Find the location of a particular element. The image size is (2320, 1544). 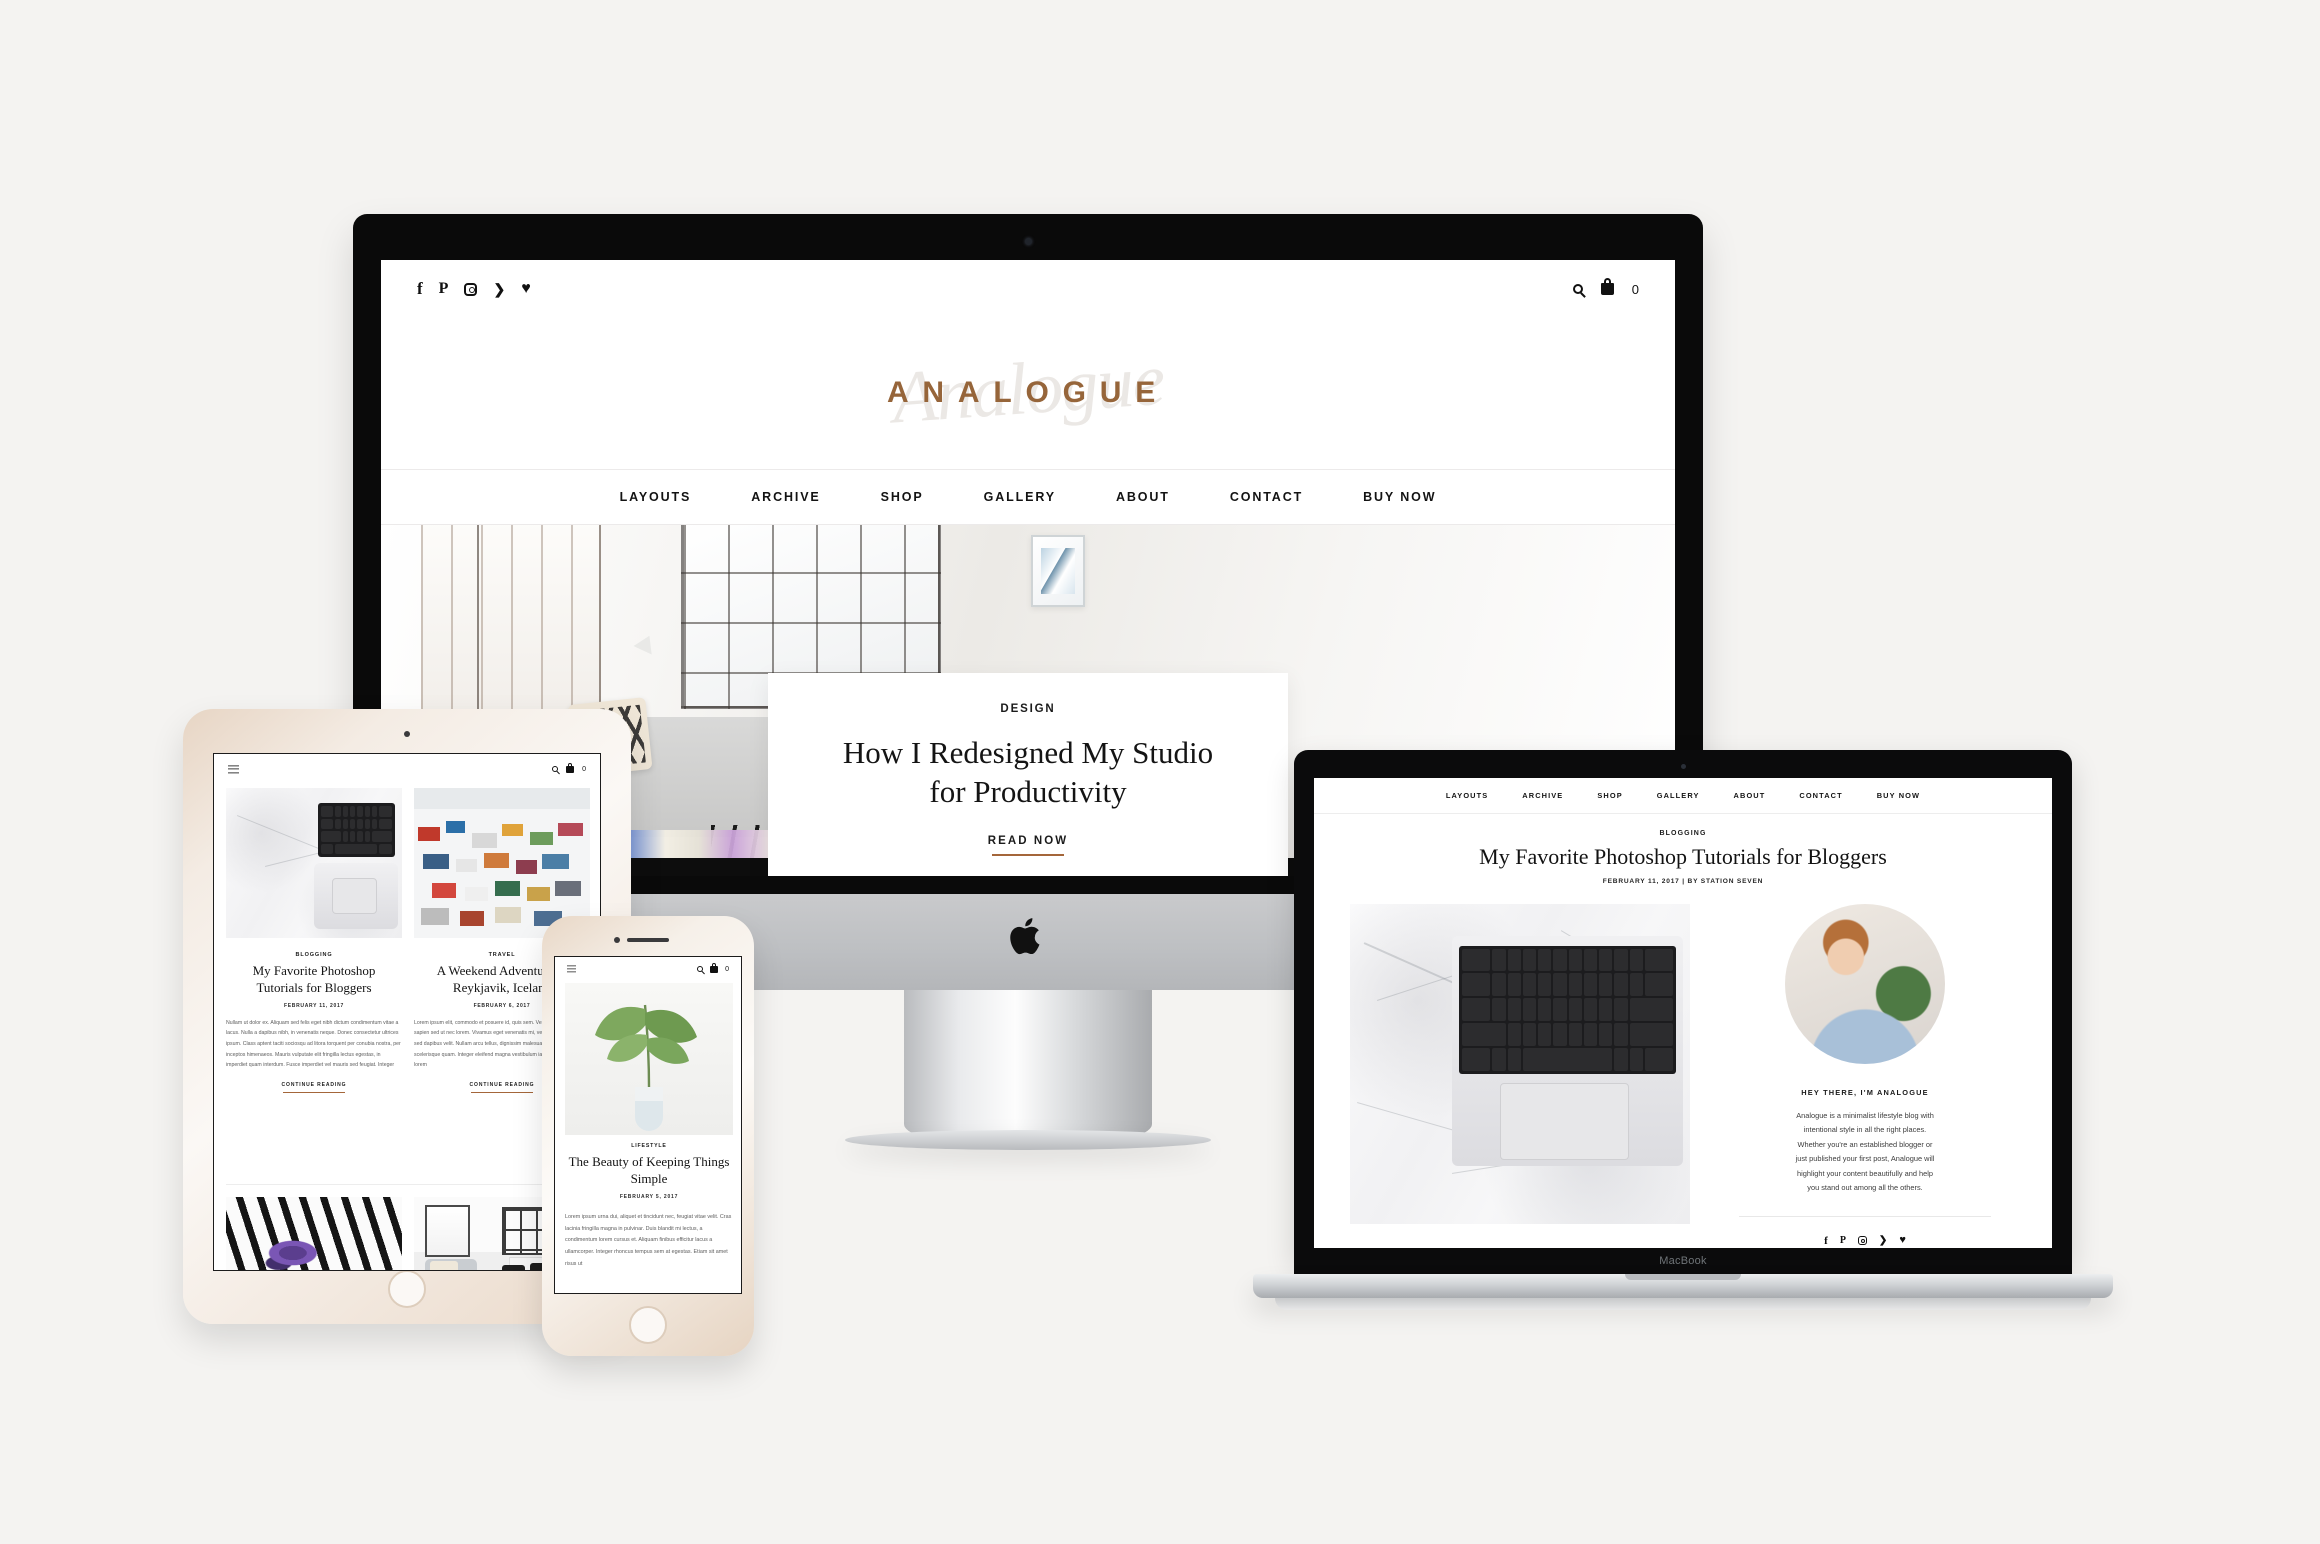

post-title-line-2: Simple is located at coordinates (649, 1178).